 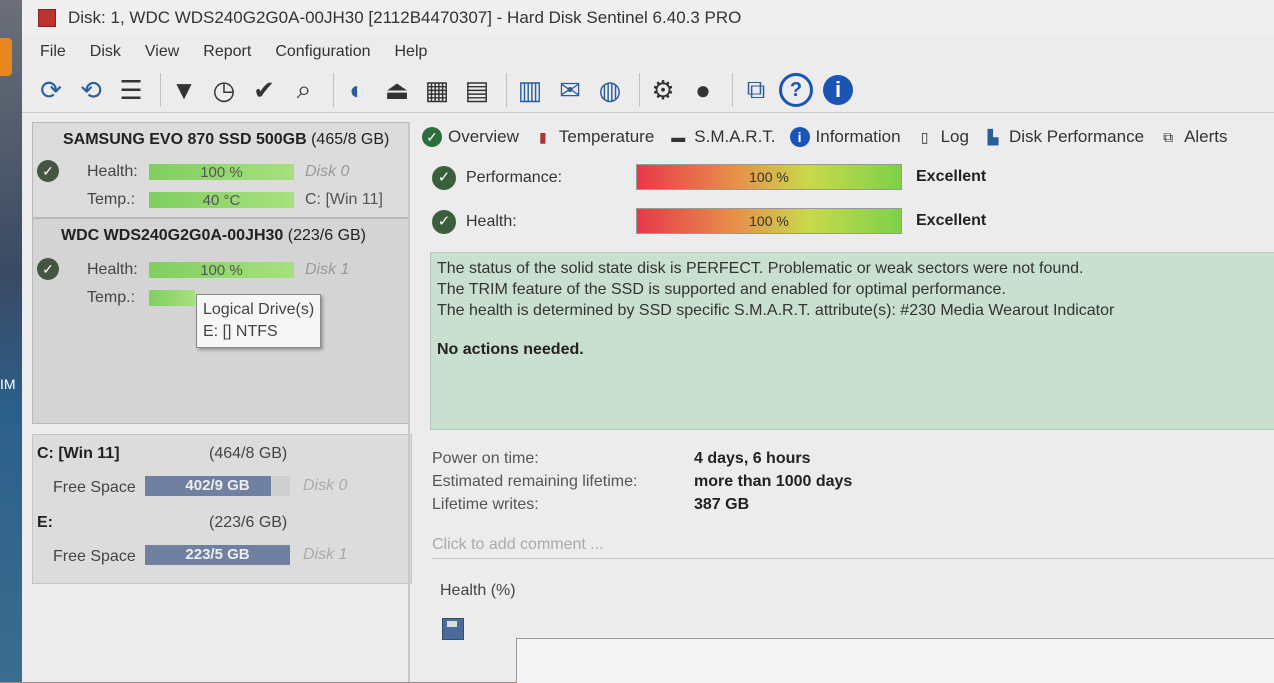 What do you see at coordinates (510, 349) in the screenshot?
I see `status-action: No actions needed.` at bounding box center [510, 349].